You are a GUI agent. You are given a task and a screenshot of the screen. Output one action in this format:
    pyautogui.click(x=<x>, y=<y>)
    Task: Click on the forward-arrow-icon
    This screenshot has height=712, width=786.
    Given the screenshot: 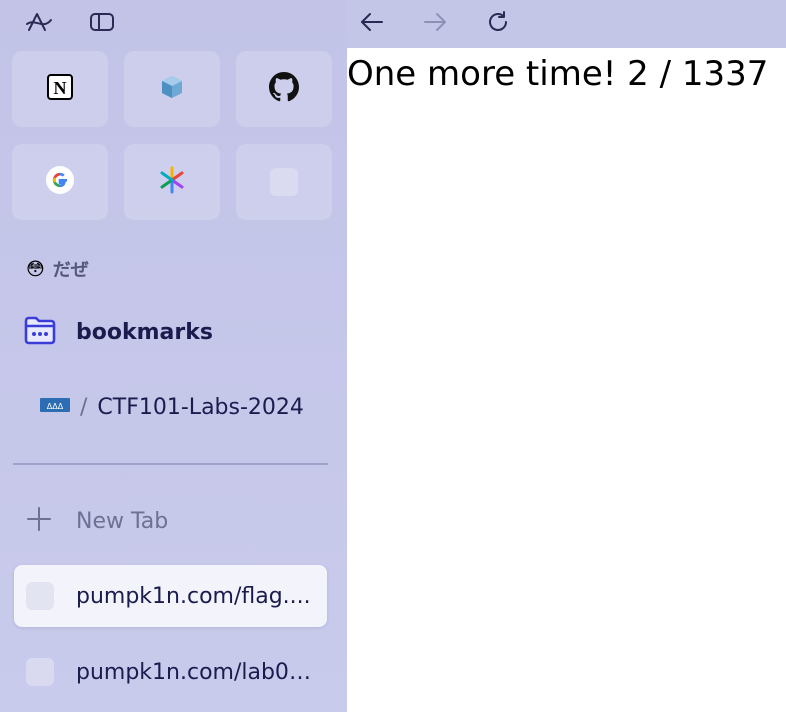 What is the action you would take?
    pyautogui.click(x=435, y=22)
    